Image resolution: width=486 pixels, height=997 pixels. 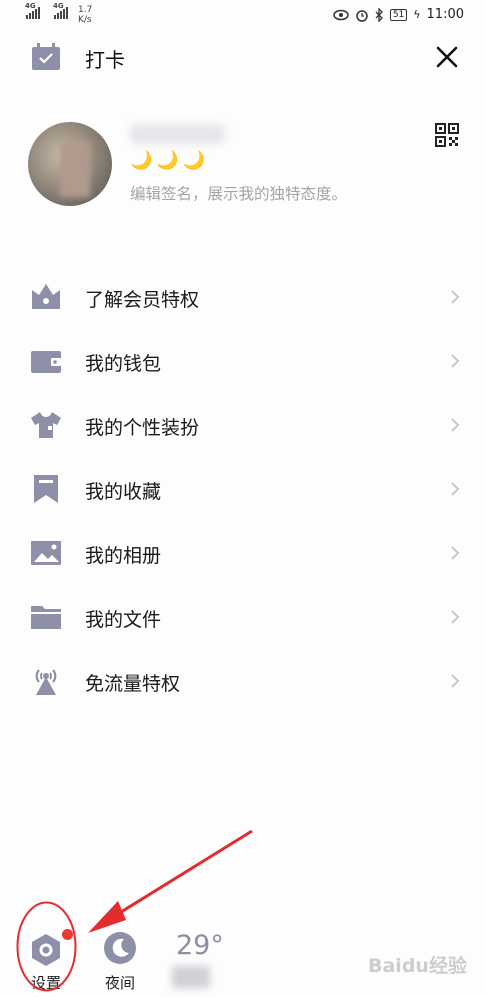 I want to click on night-mode-label: 夜间, so click(x=119, y=983).